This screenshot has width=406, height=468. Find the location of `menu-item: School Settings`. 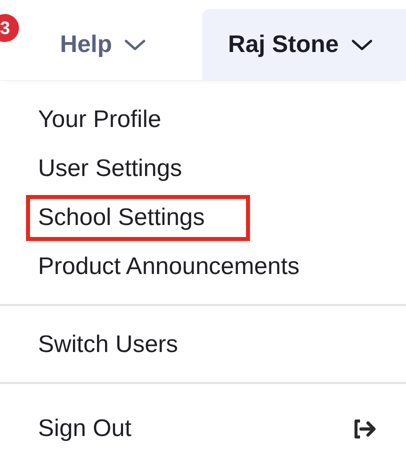

menu-item: School Settings is located at coordinates (138, 218).